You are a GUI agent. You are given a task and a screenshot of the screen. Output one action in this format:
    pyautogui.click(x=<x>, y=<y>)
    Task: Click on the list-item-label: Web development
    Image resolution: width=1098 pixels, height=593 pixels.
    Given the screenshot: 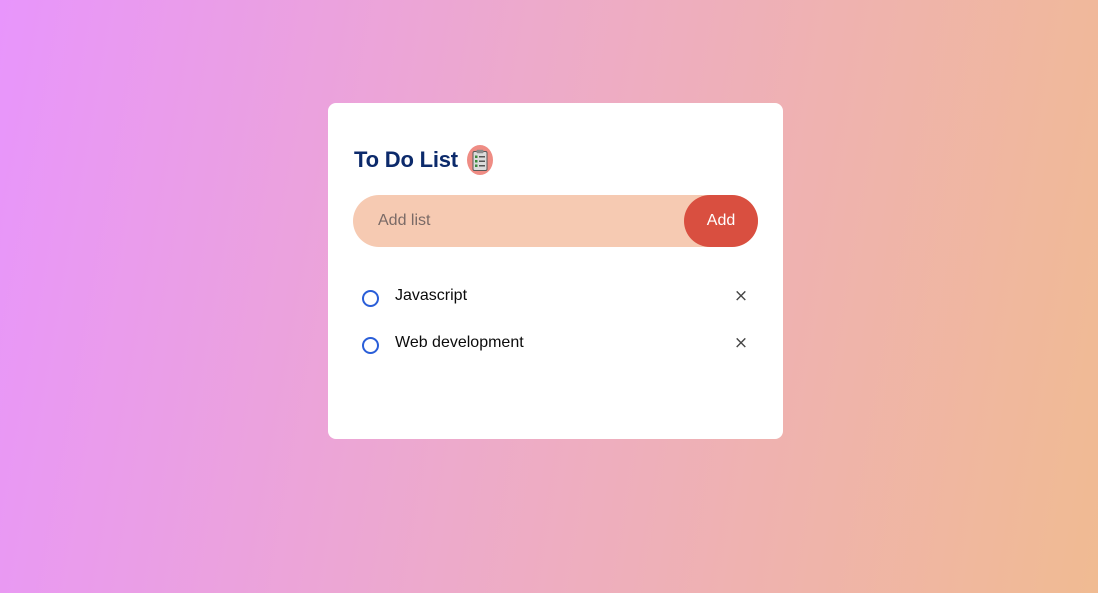 What is the action you would take?
    pyautogui.click(x=459, y=342)
    